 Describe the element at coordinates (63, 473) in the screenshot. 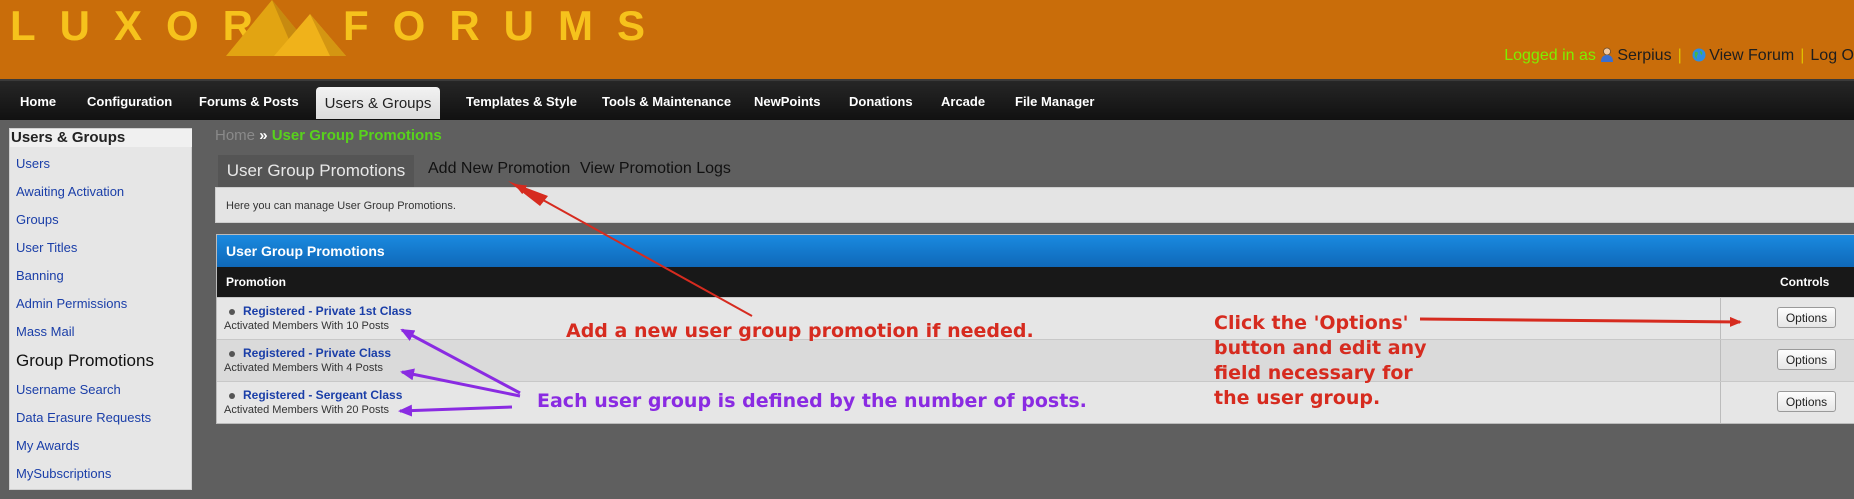

I see `sidebar-item-mysubscriptions: MySubscriptions` at that location.